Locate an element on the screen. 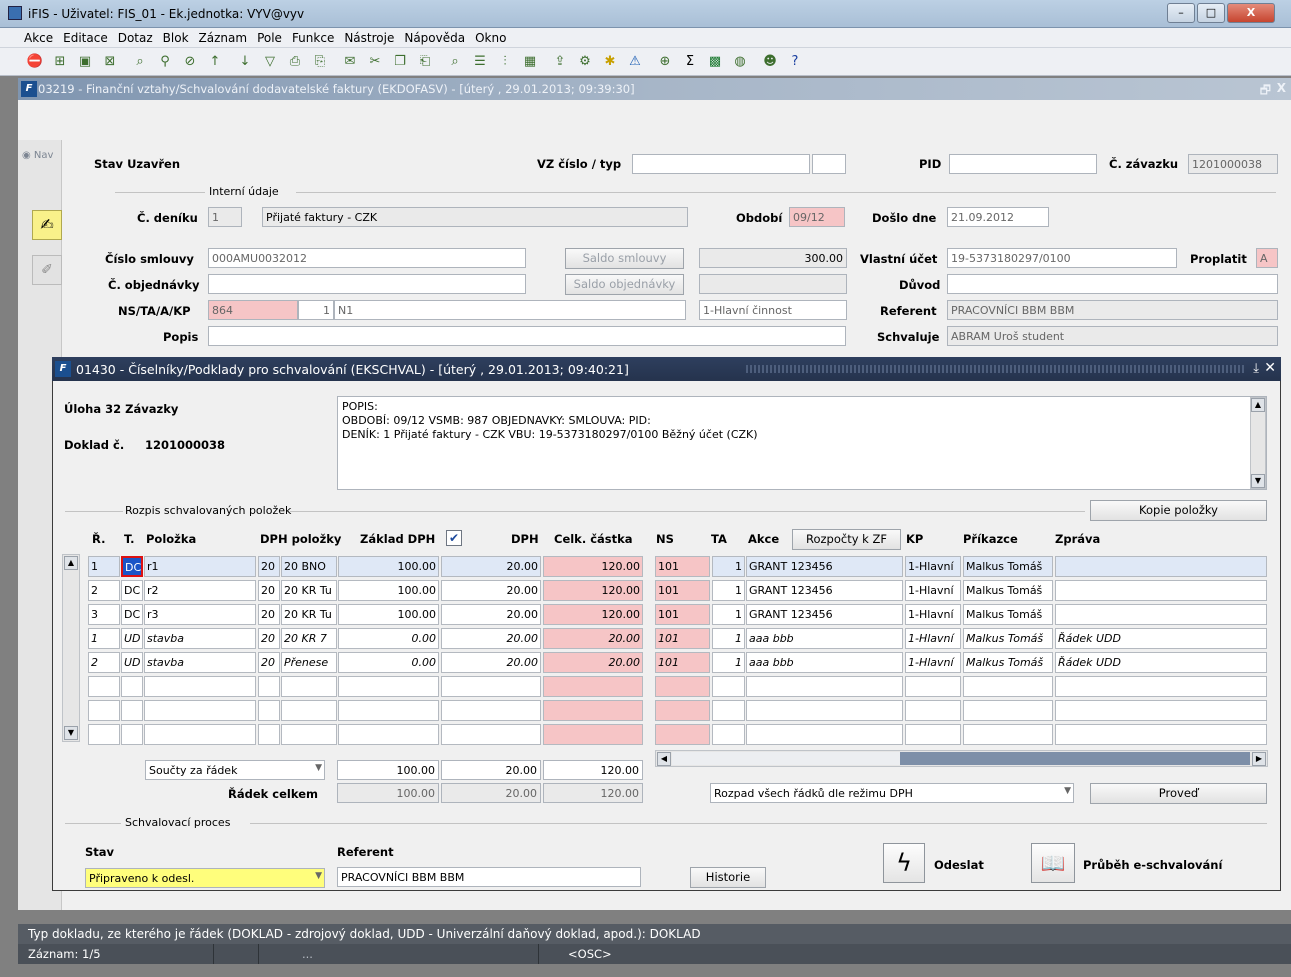 This screenshot has width=1291, height=977. menu-item: Okno is located at coordinates (490, 36).